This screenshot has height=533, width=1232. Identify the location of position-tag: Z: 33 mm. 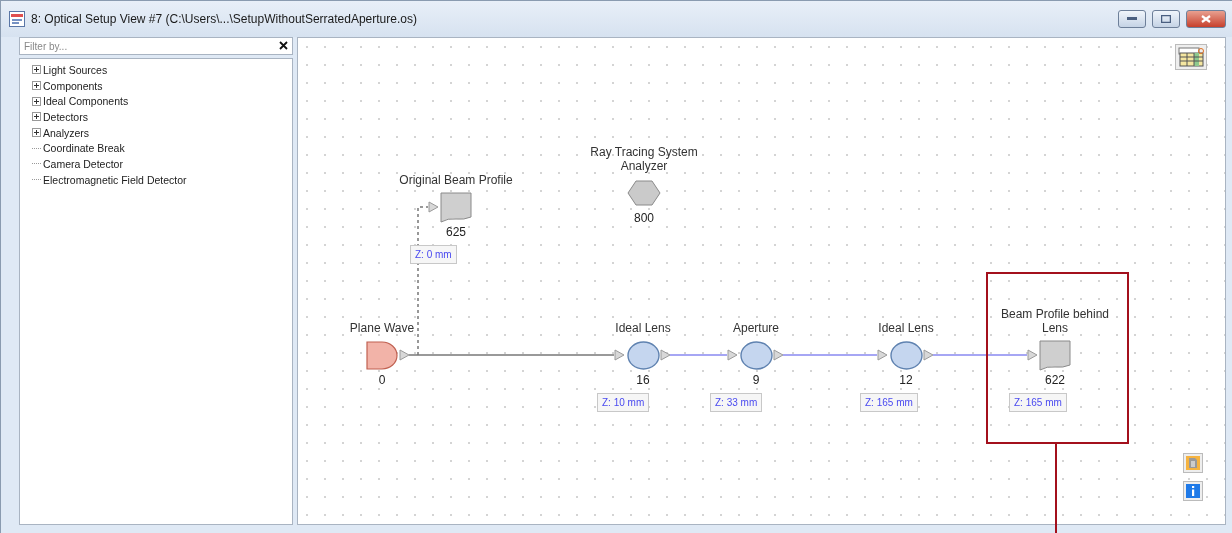
(736, 402).